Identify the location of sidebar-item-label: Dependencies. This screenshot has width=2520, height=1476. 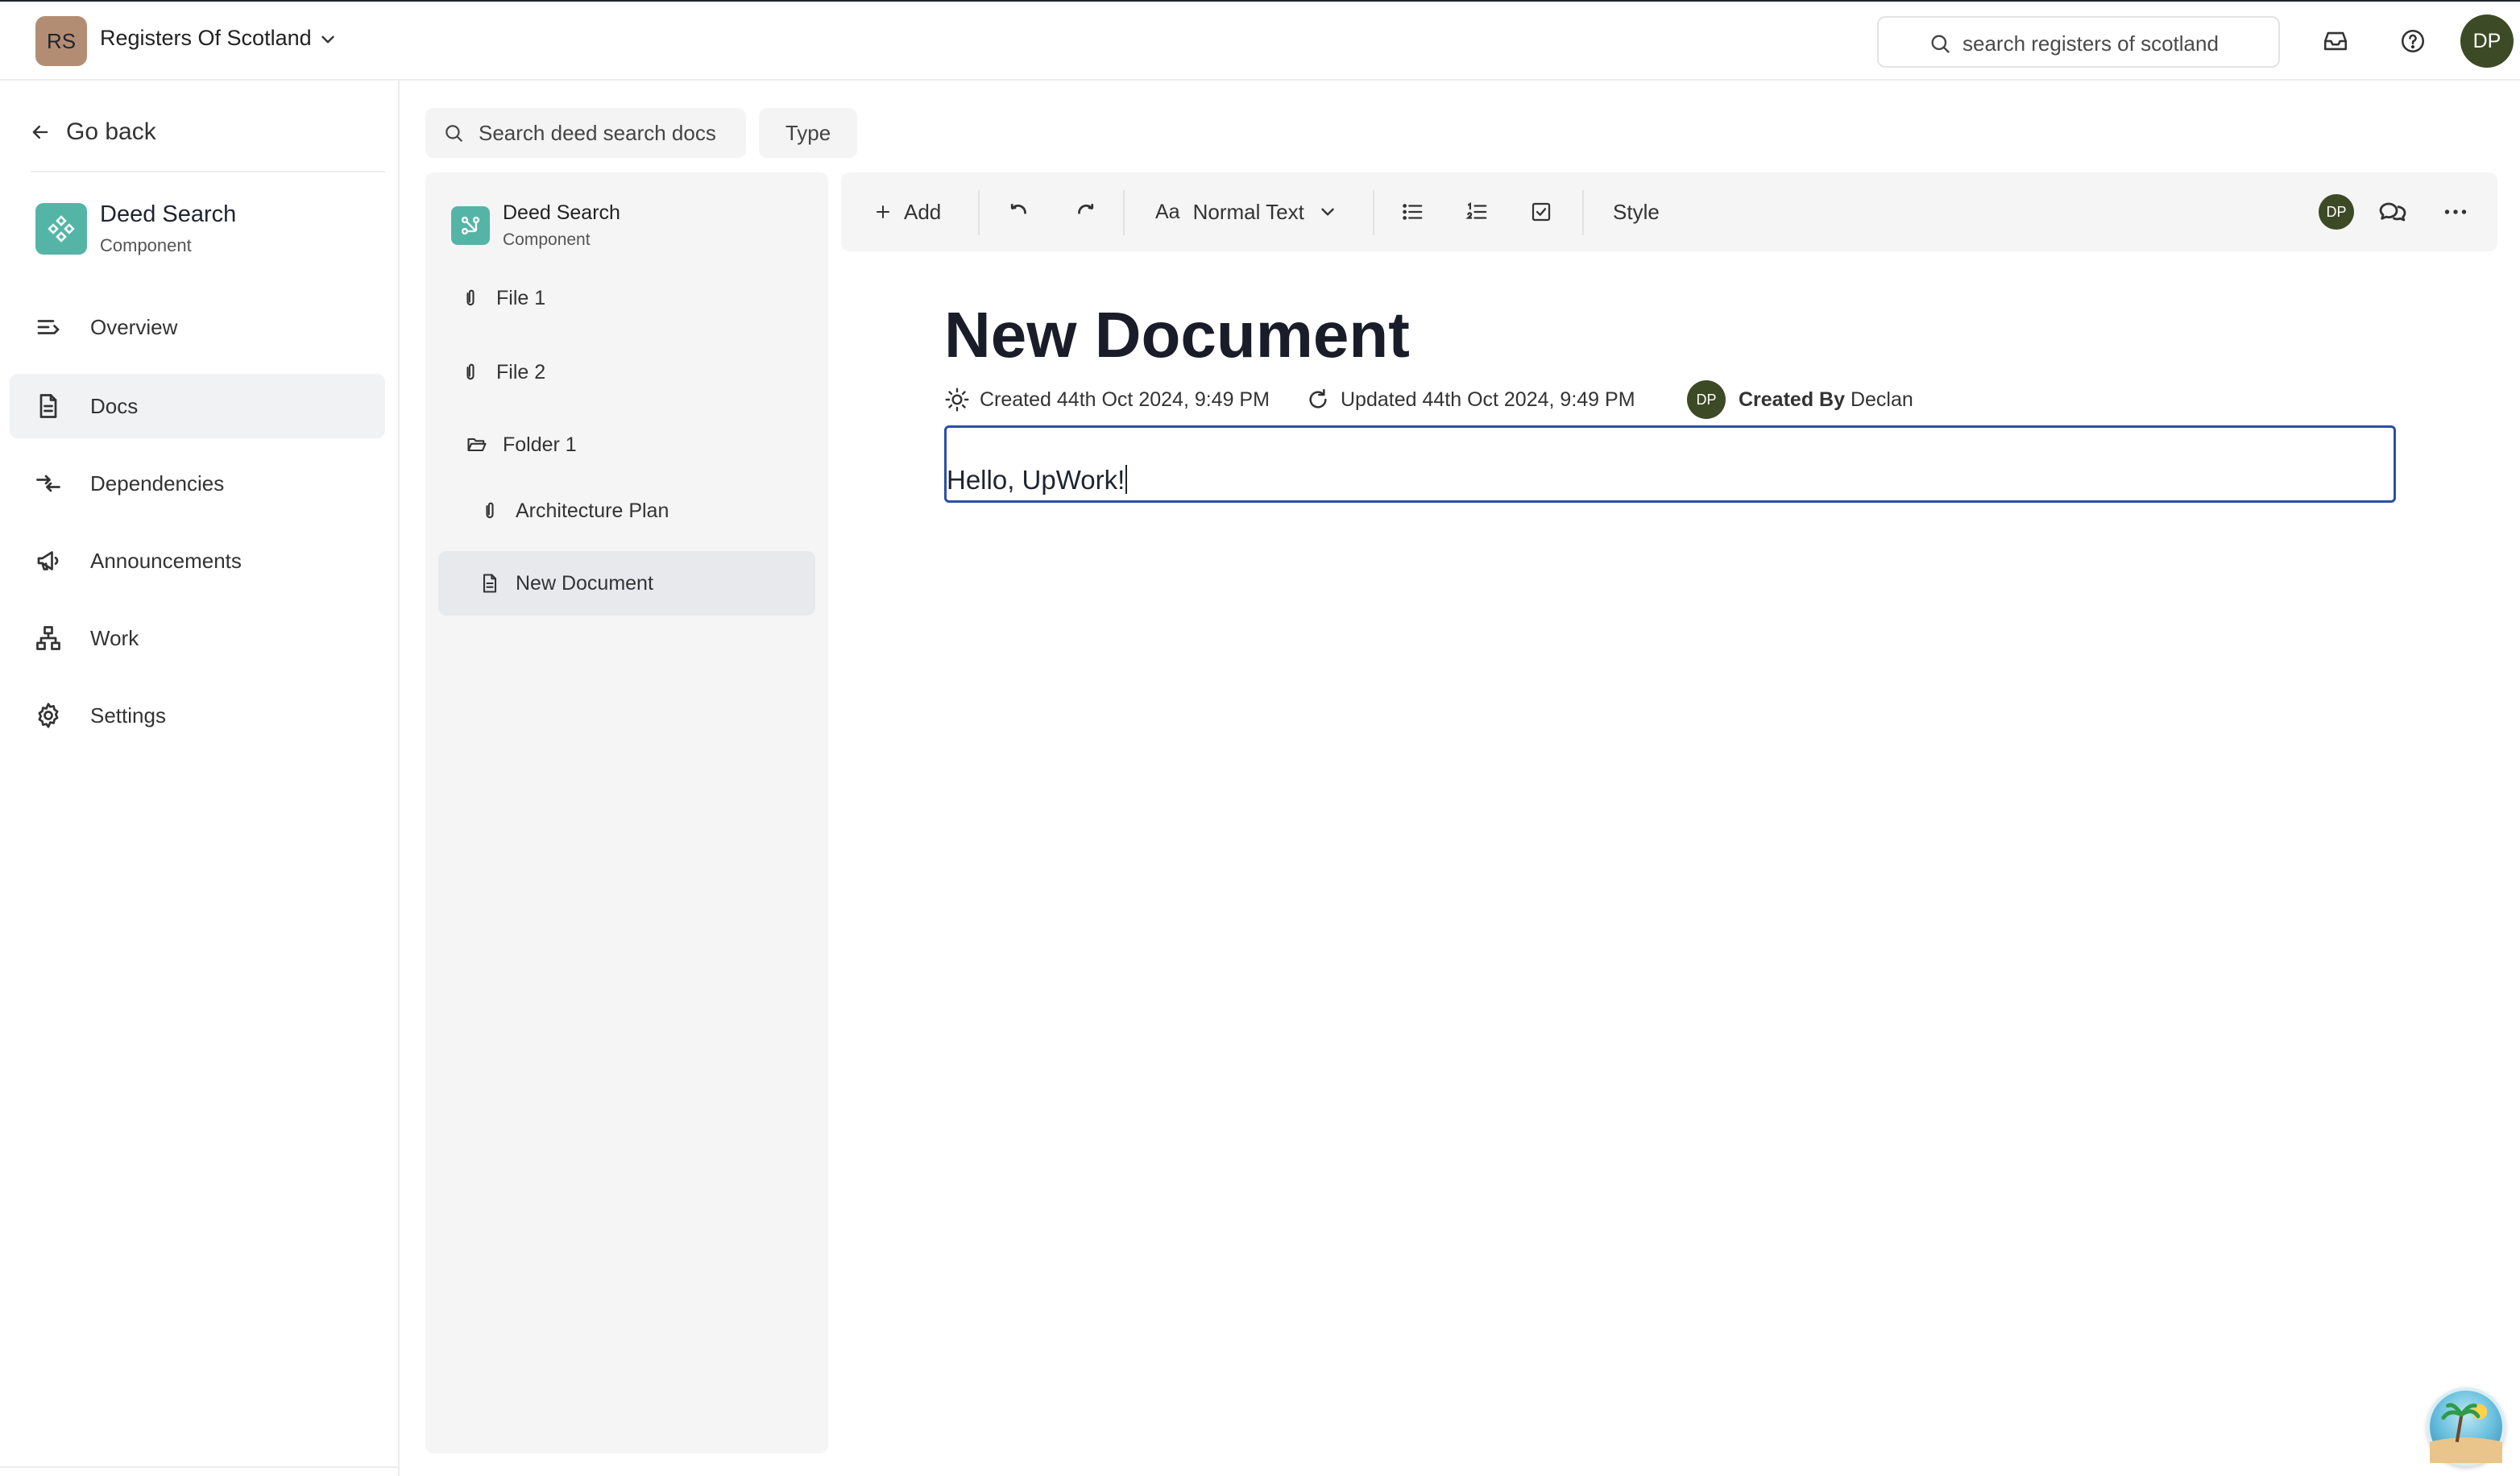
(157, 483).